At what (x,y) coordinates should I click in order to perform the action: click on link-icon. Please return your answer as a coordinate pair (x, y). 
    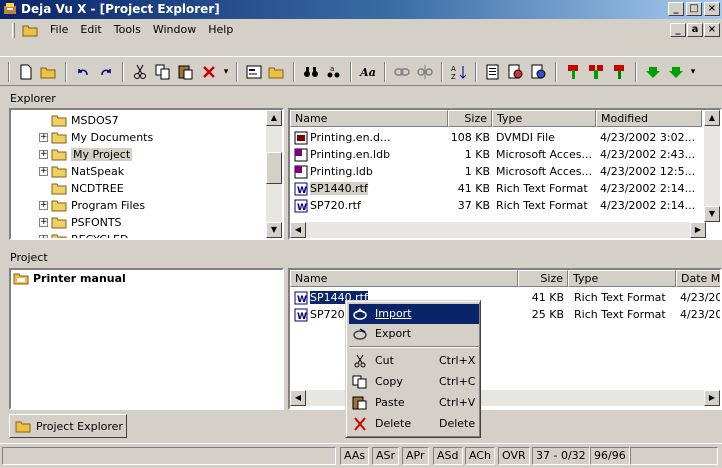
    Looking at the image, I should click on (402, 72).